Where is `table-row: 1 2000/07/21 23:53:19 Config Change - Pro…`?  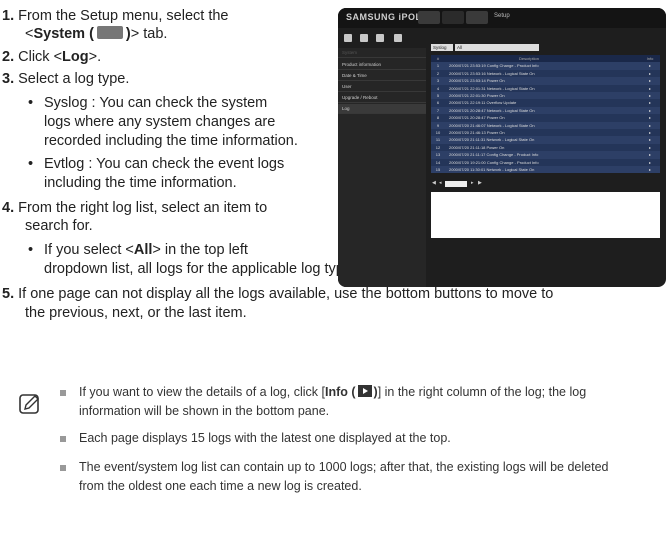
table-row: 1 2000/07/21 23:53:19 Config Change - Pro… is located at coordinates (545, 66).